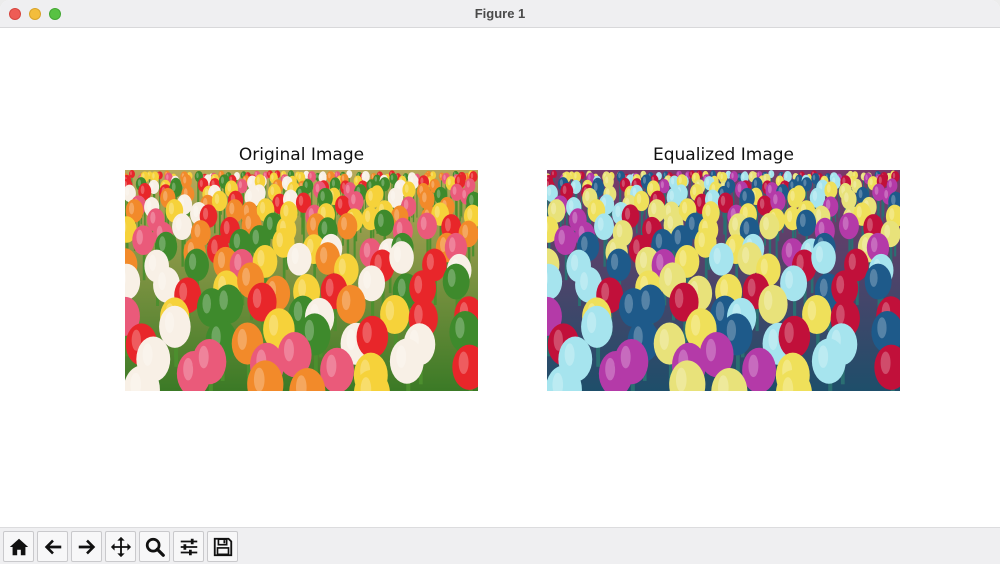 The image size is (1000, 564). I want to click on original-tulip-photo, so click(301, 280).